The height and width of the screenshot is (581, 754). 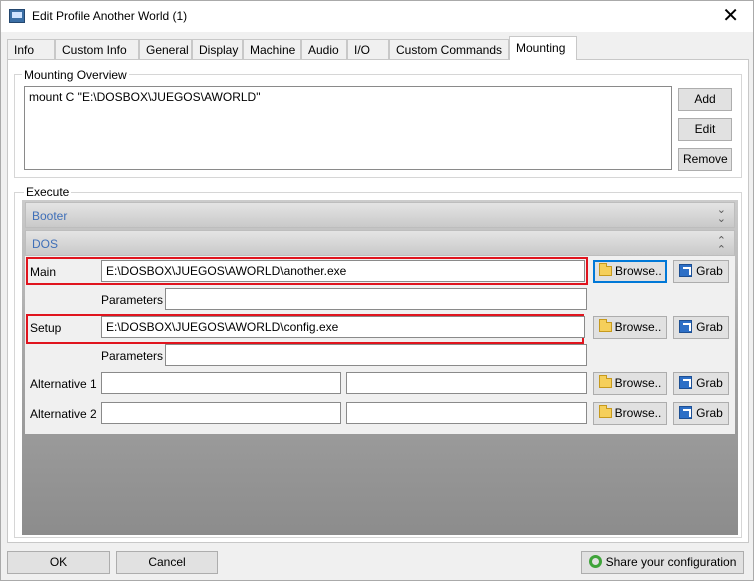 I want to click on setup-parameters-field, so click(x=376, y=355).